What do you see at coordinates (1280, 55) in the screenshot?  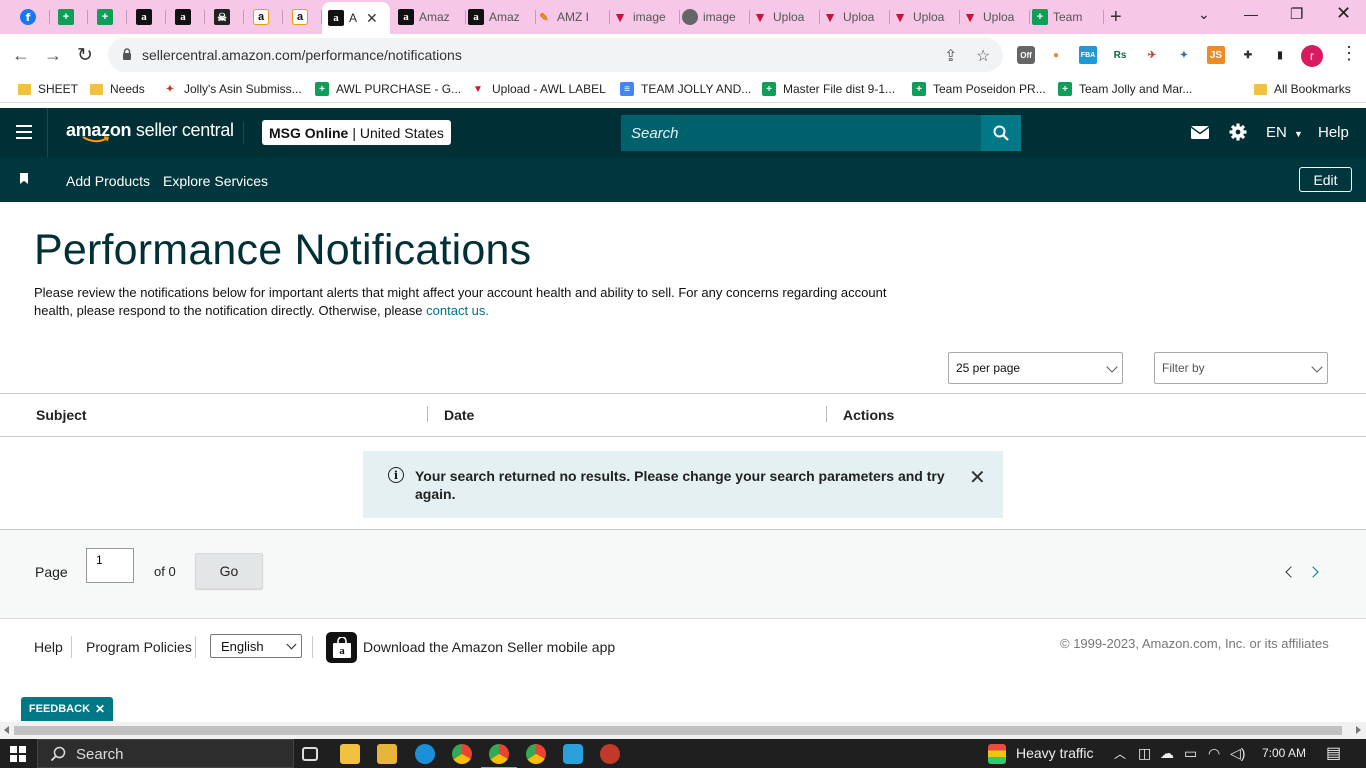 I see `sidepanel-icon: ▮` at bounding box center [1280, 55].